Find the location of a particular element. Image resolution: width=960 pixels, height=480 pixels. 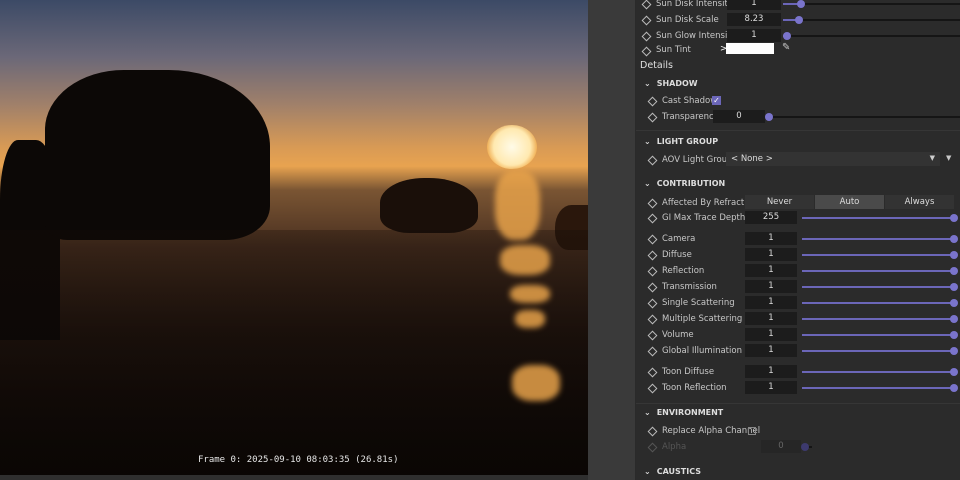

section-title: CAUSTICS is located at coordinates (678, 471).